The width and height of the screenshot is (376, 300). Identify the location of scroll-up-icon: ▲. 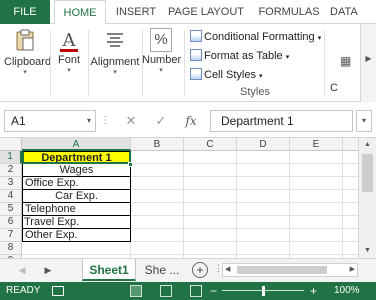
(367, 145).